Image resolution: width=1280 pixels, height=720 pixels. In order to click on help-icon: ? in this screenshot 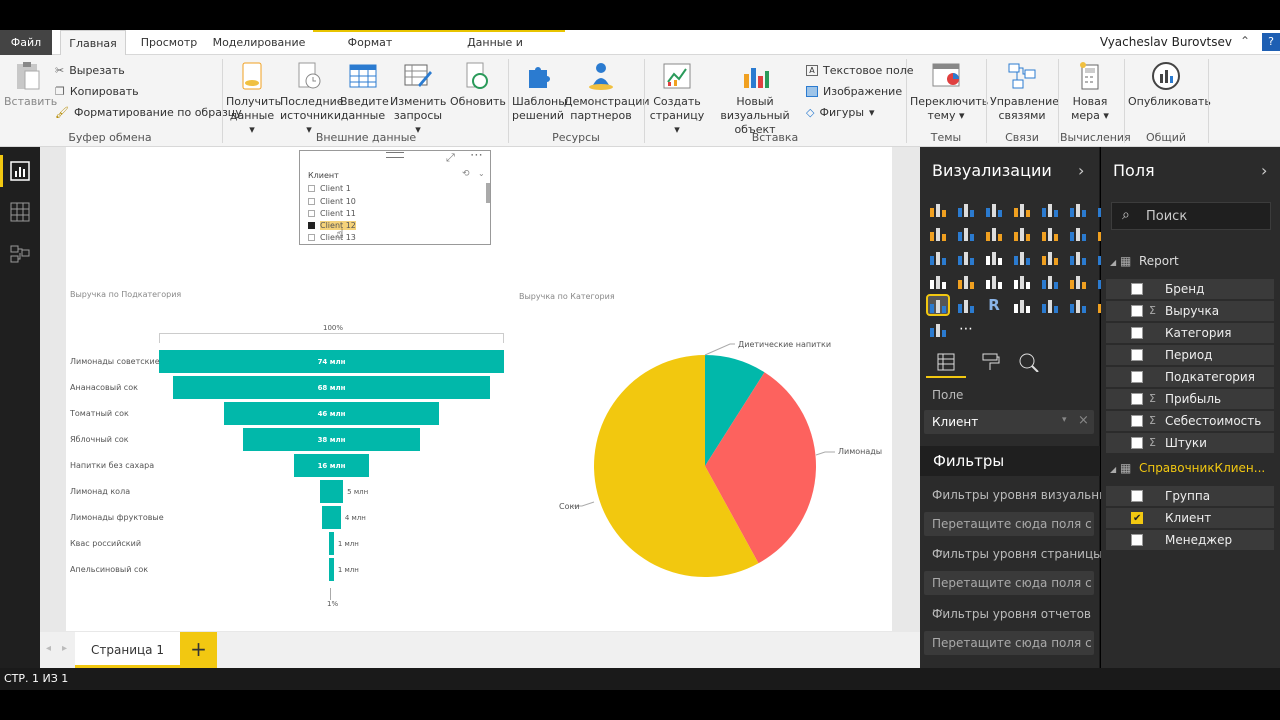, I will do `click(1271, 42)`.